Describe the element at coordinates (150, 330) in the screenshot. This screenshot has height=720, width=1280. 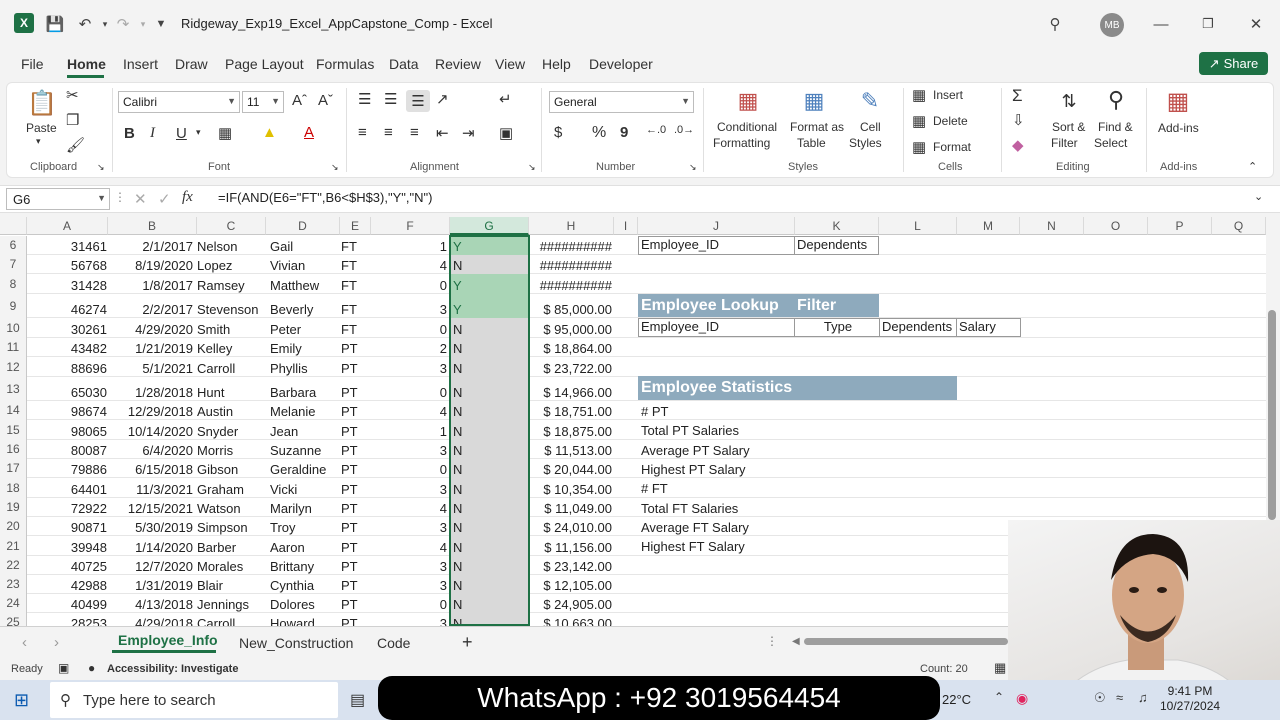
I see `cell-hire-date: 4/29/2020` at that location.